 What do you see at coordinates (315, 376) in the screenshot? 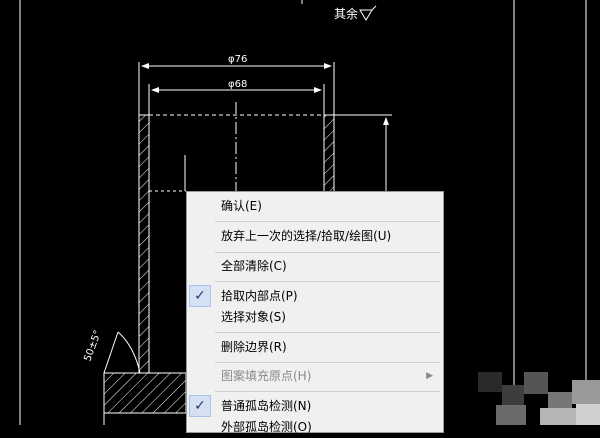
I see `menu-item-hatch-origin: 图案填充原点(H) ▶` at bounding box center [315, 376].